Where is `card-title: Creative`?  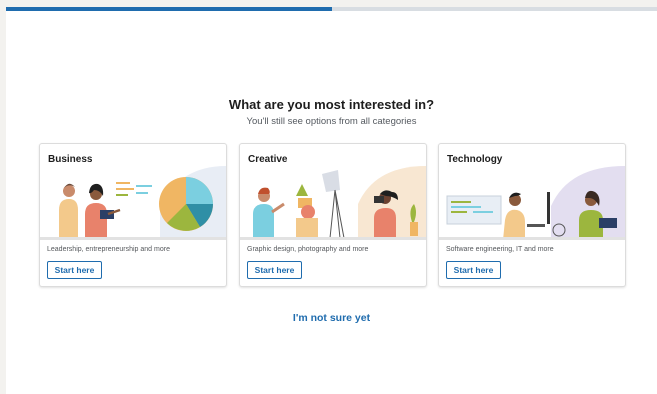 card-title: Creative is located at coordinates (268, 159).